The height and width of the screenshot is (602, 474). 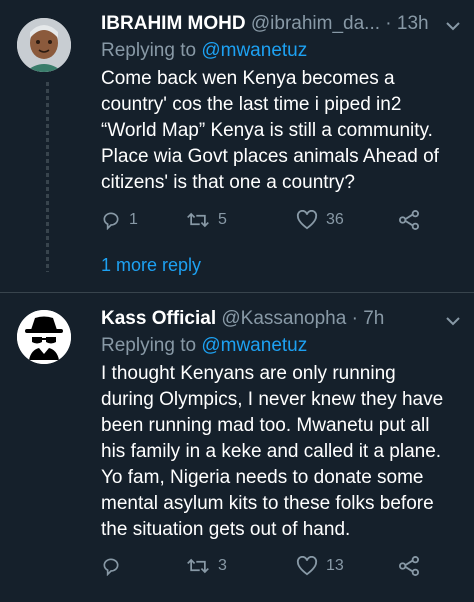 I want to click on retweet-button: 3, so click(x=206, y=566).